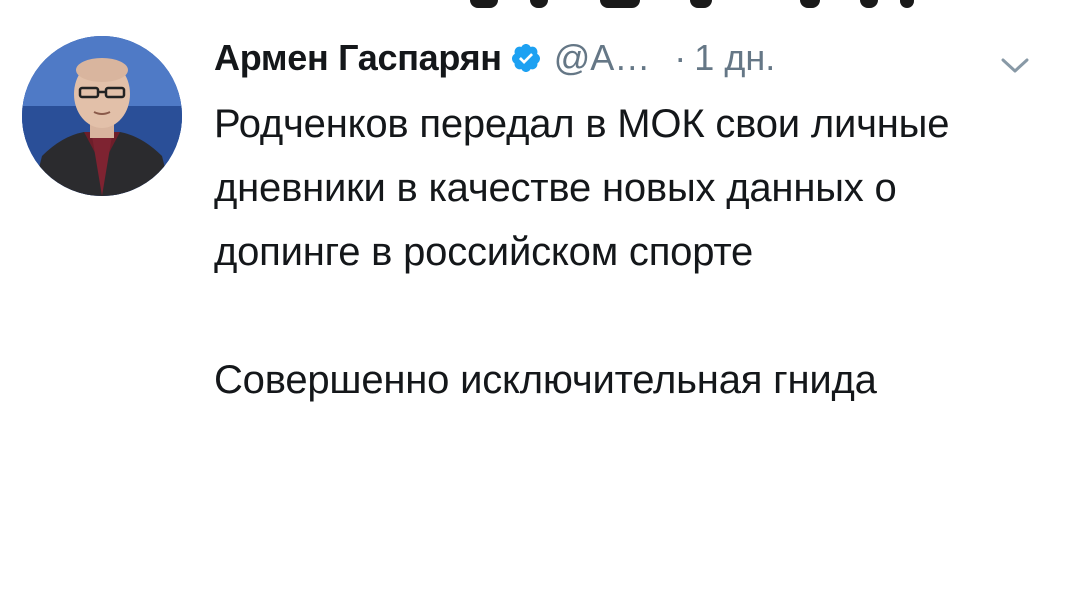 The image size is (1065, 592). I want to click on tweet-text-paragraph: Совершенно исключительная гнида, so click(545, 380).